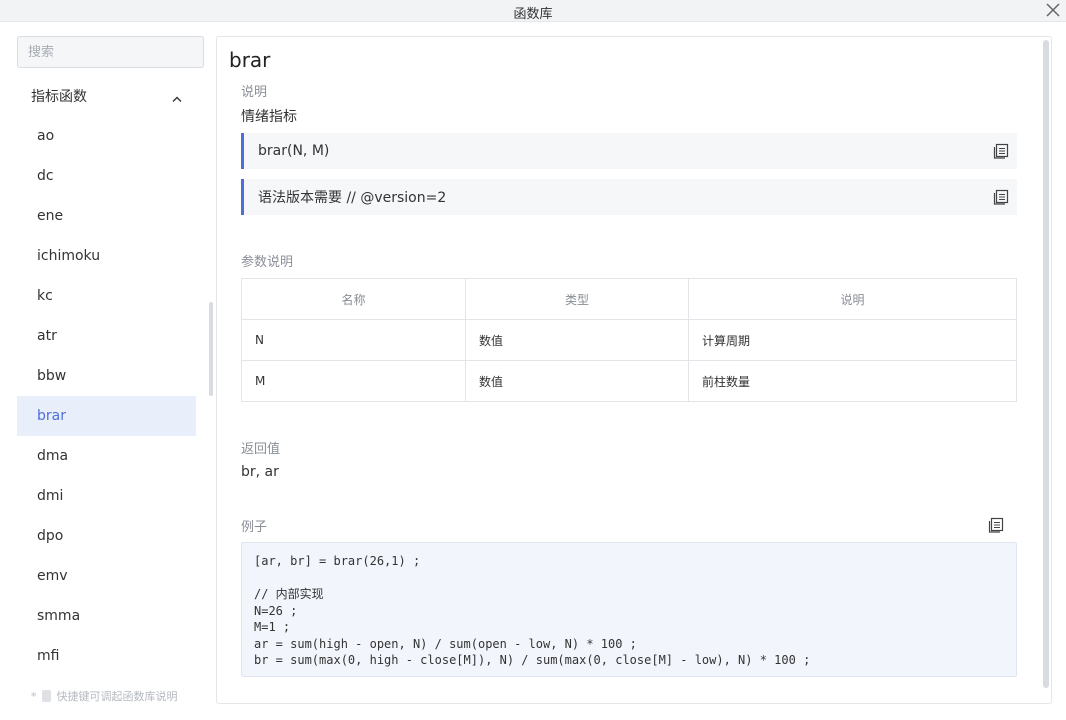  Describe the element at coordinates (106, 376) in the screenshot. I see `sidebar-item-bbw: bbw` at that location.